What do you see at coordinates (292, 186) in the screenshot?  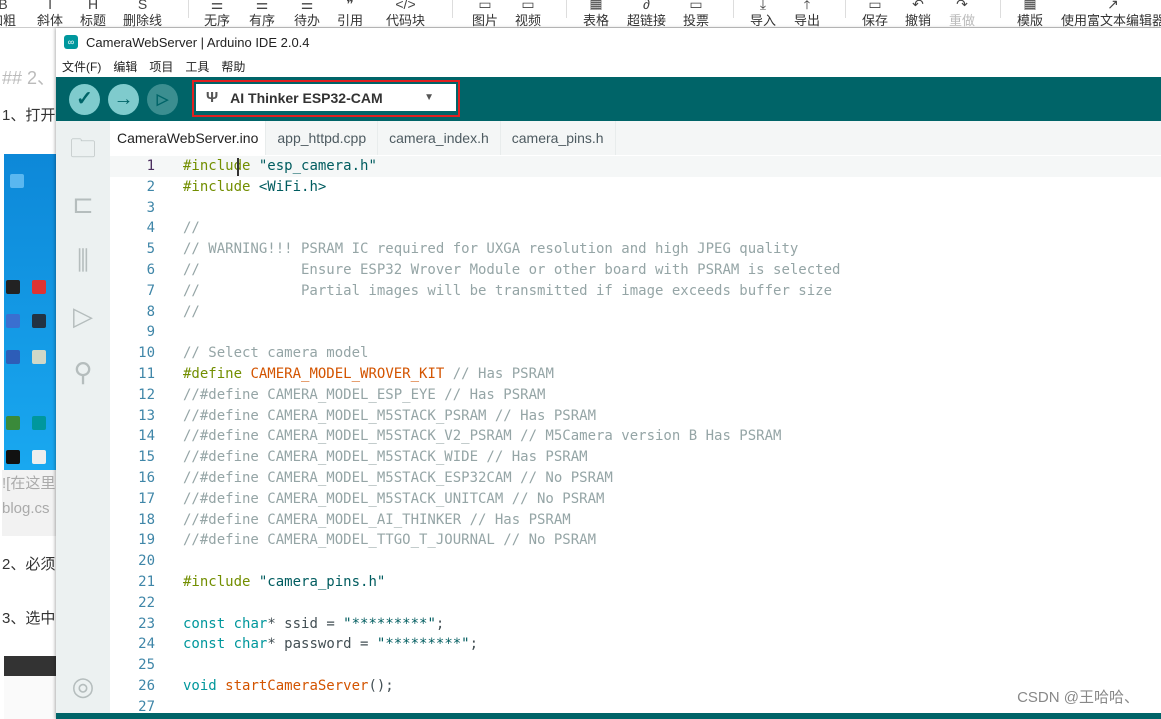 I see `token-str: <WiFi.h>` at bounding box center [292, 186].